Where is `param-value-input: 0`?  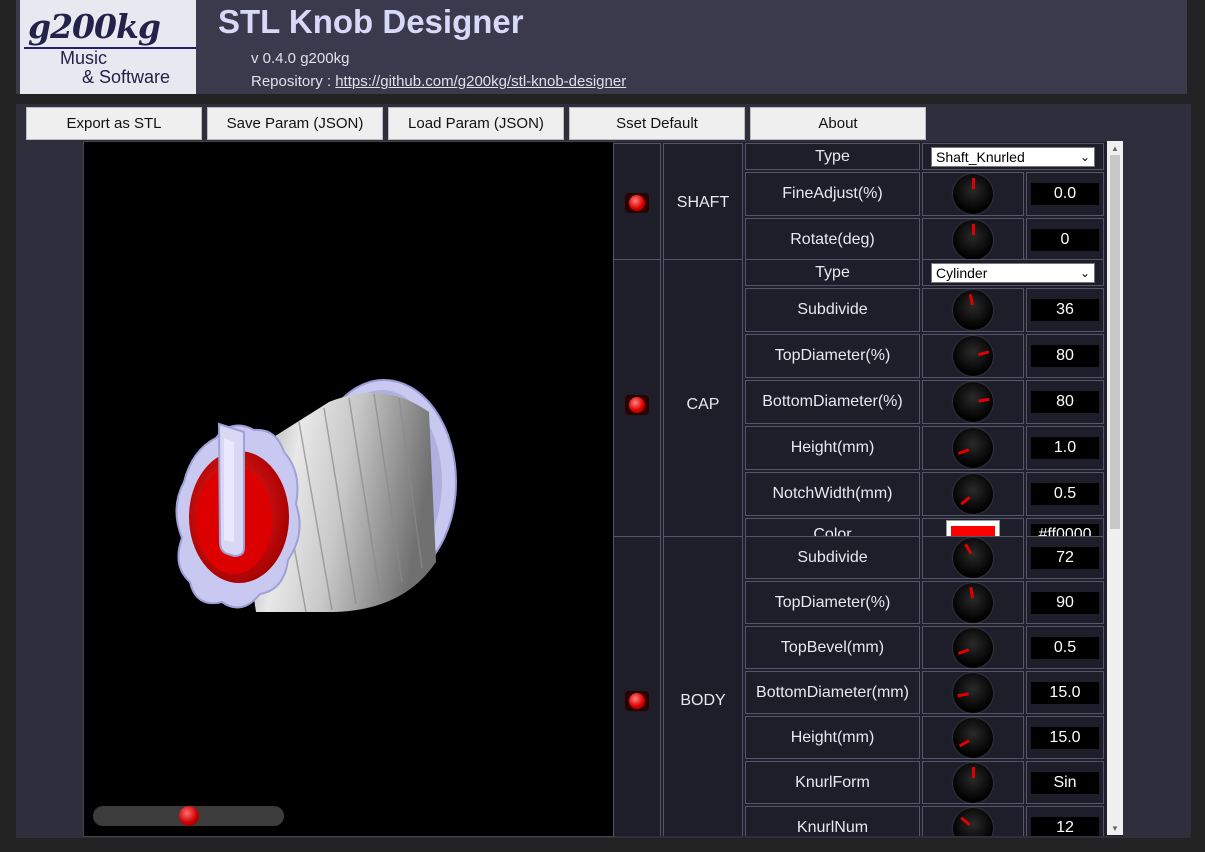
param-value-input: 0 is located at coordinates (1065, 240).